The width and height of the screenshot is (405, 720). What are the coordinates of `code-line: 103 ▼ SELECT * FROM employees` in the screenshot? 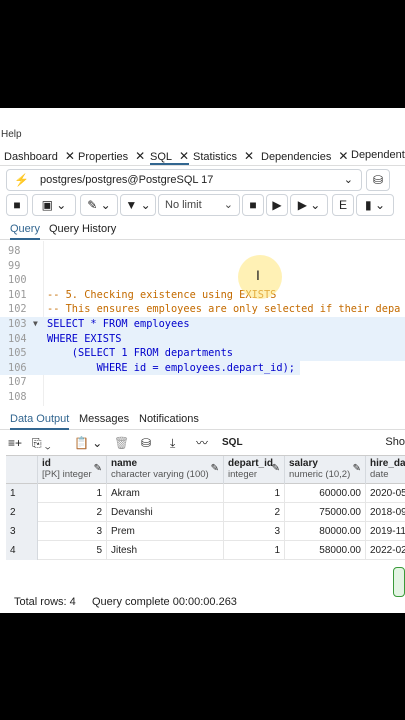 It's located at (202, 324).